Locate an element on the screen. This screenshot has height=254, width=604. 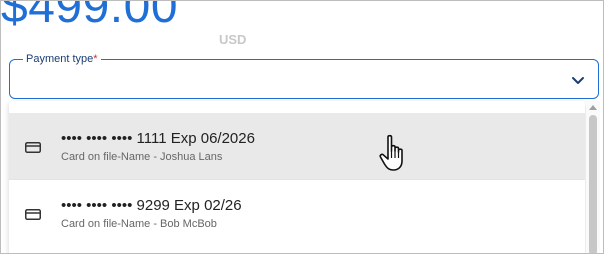
chevron-down-icon is located at coordinates (578, 80).